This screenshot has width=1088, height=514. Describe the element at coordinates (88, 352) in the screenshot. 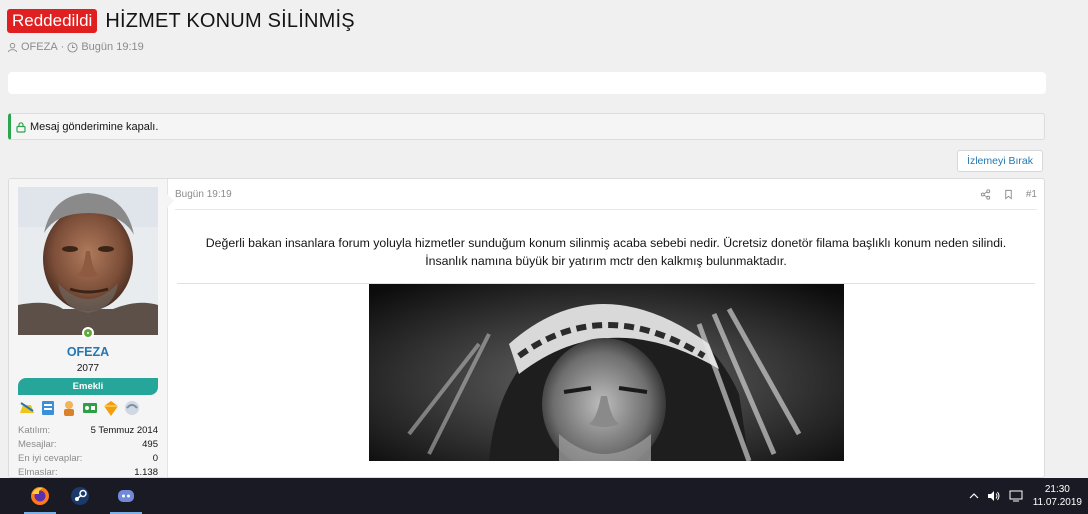

I see `username-link: OFEZA` at that location.